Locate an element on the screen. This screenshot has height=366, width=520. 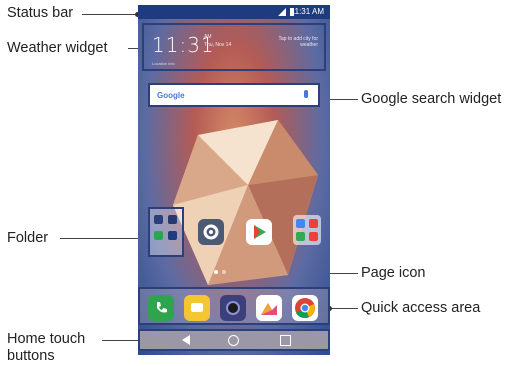
phone-app-icon is located at coordinates (161, 308).